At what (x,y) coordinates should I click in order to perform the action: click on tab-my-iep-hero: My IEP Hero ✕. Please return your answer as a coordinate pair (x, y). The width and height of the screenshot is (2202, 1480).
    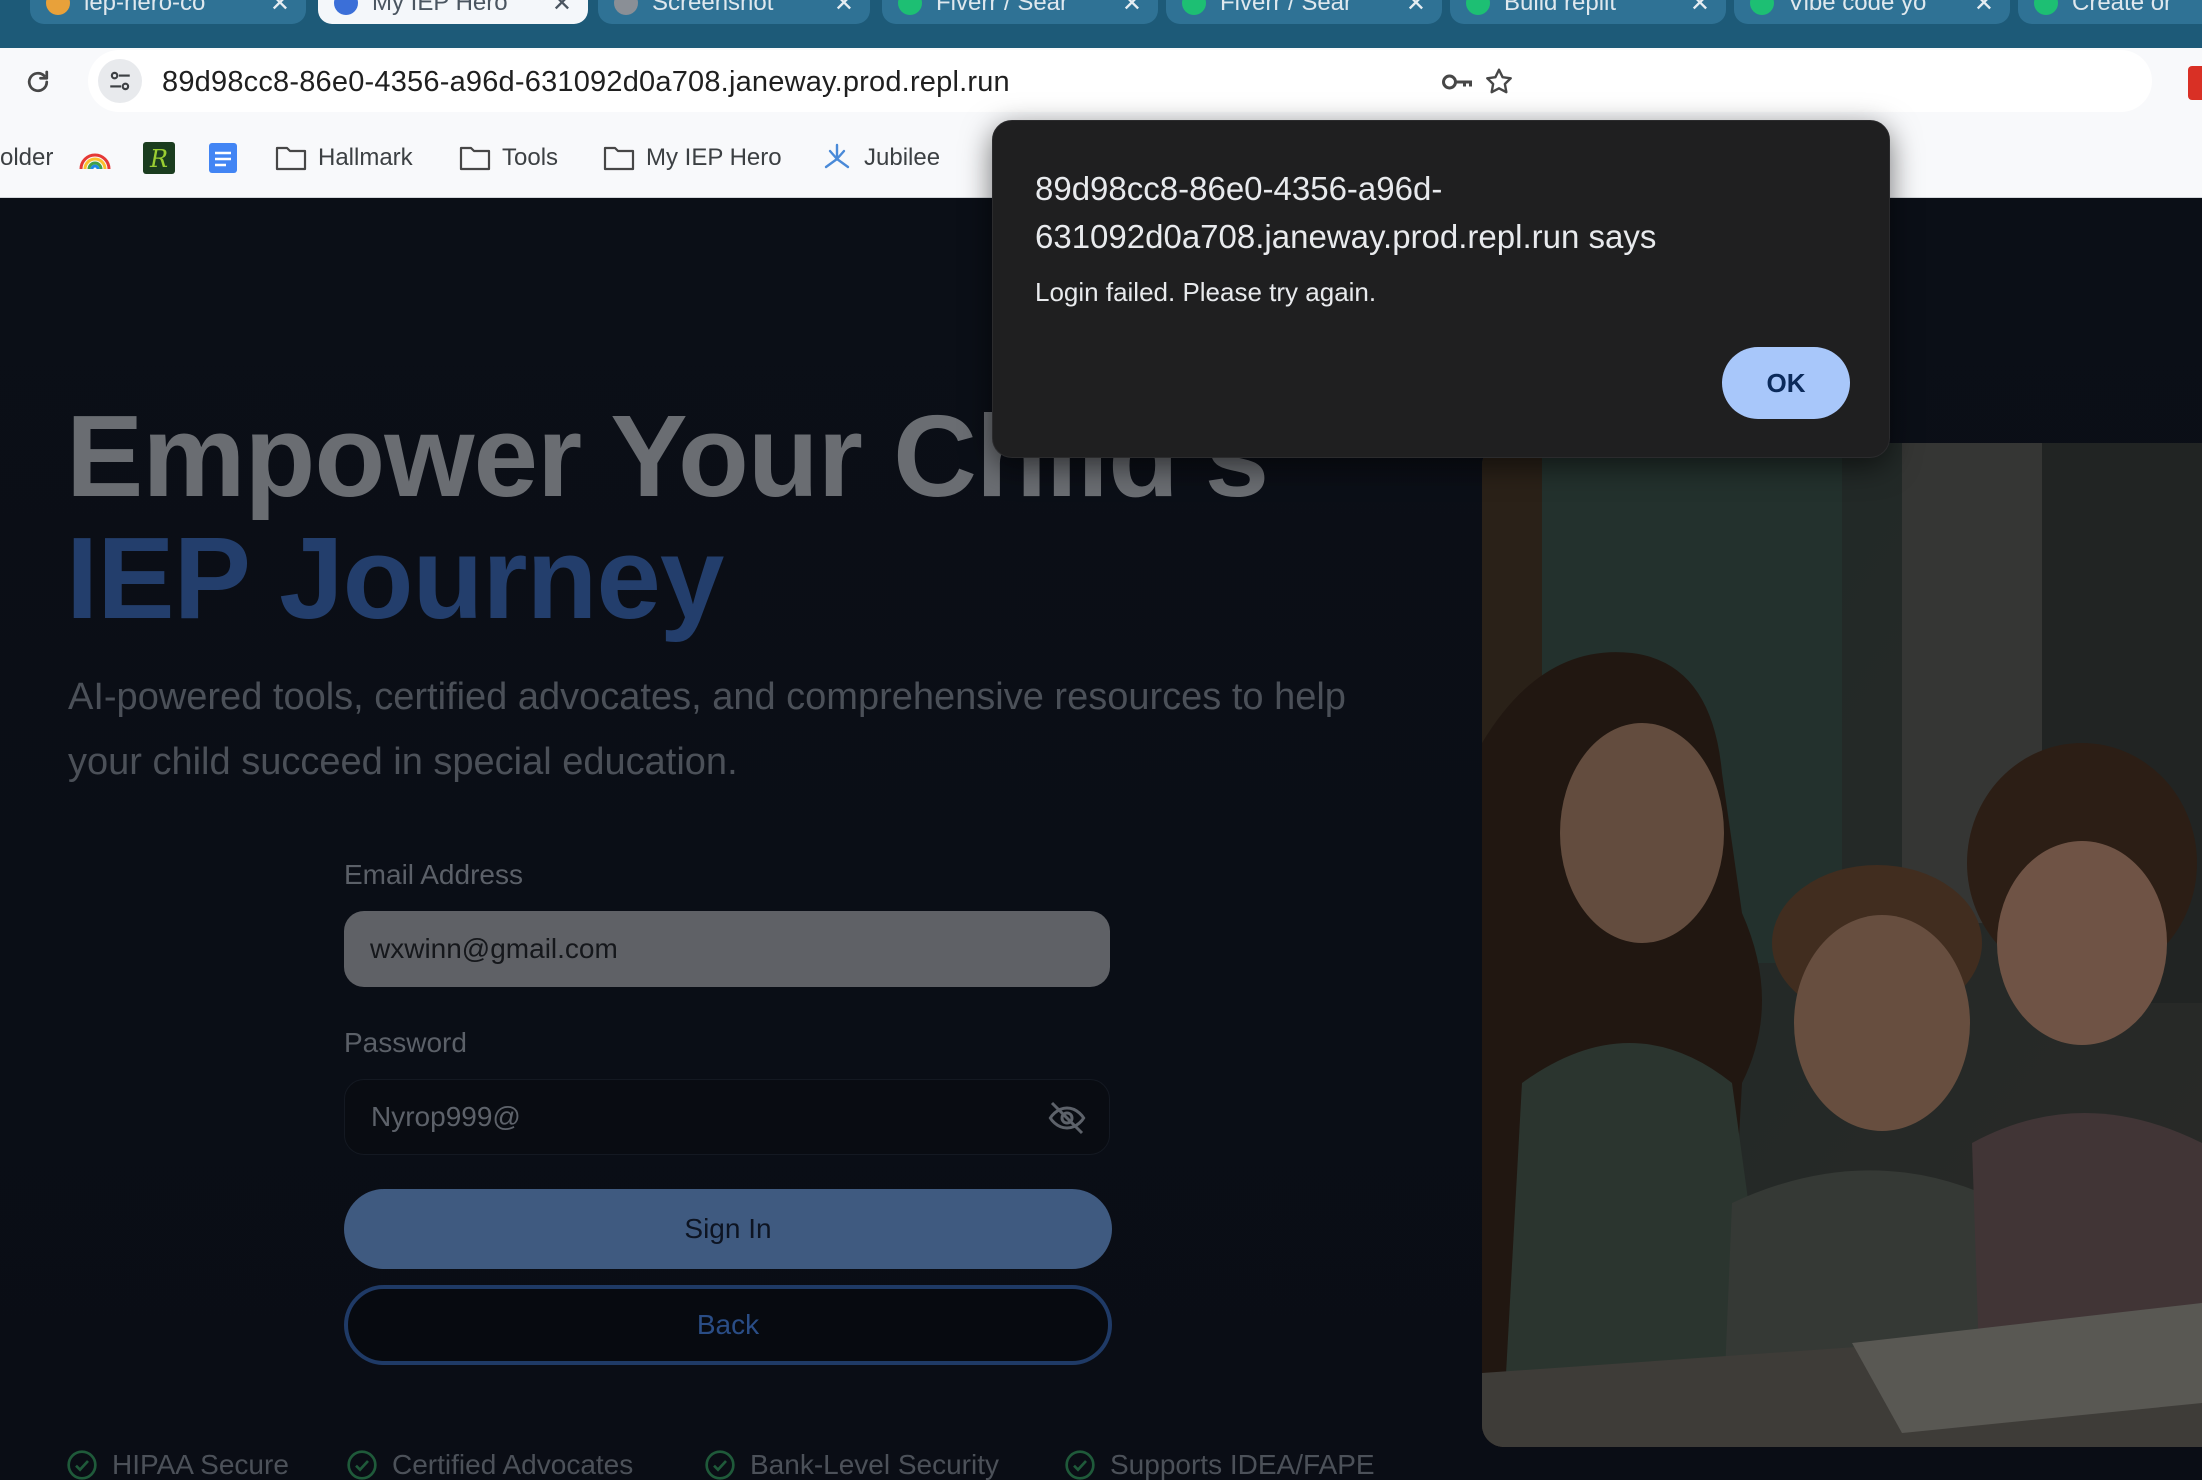
    Looking at the image, I should click on (453, 12).